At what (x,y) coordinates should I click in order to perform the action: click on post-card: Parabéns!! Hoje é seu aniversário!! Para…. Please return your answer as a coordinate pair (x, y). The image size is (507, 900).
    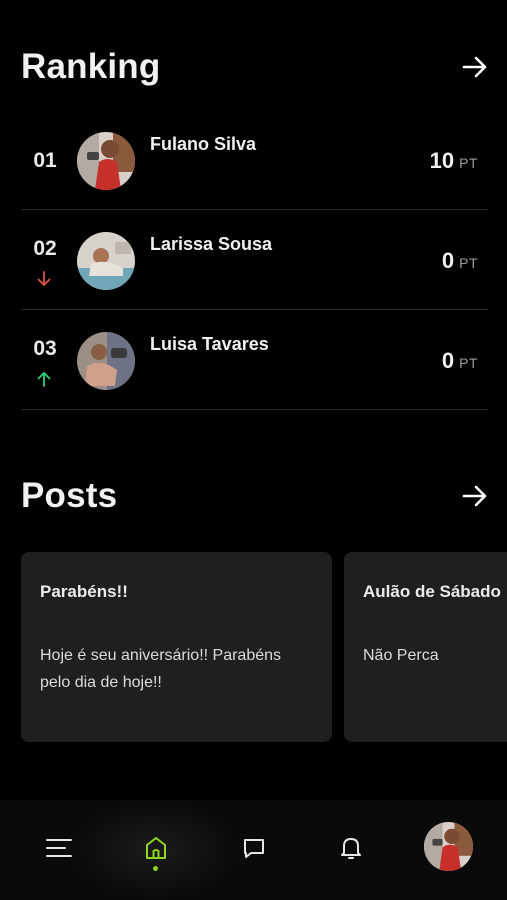
    Looking at the image, I should click on (176, 647).